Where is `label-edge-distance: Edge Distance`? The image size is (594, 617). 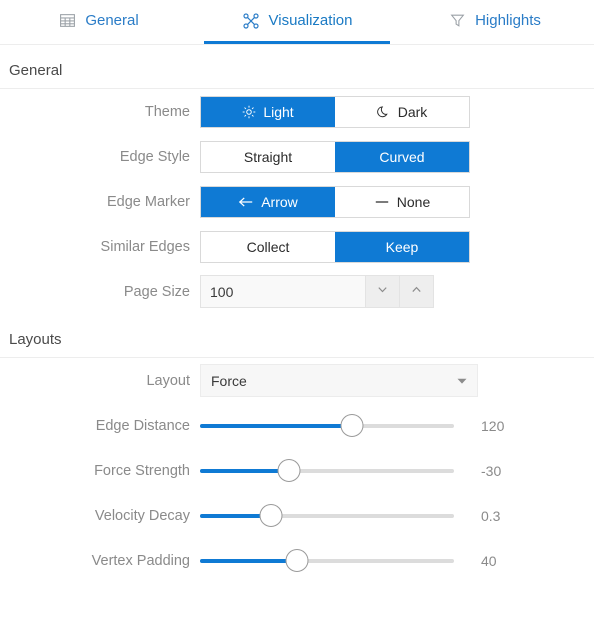 label-edge-distance: Edge Distance is located at coordinates (142, 425).